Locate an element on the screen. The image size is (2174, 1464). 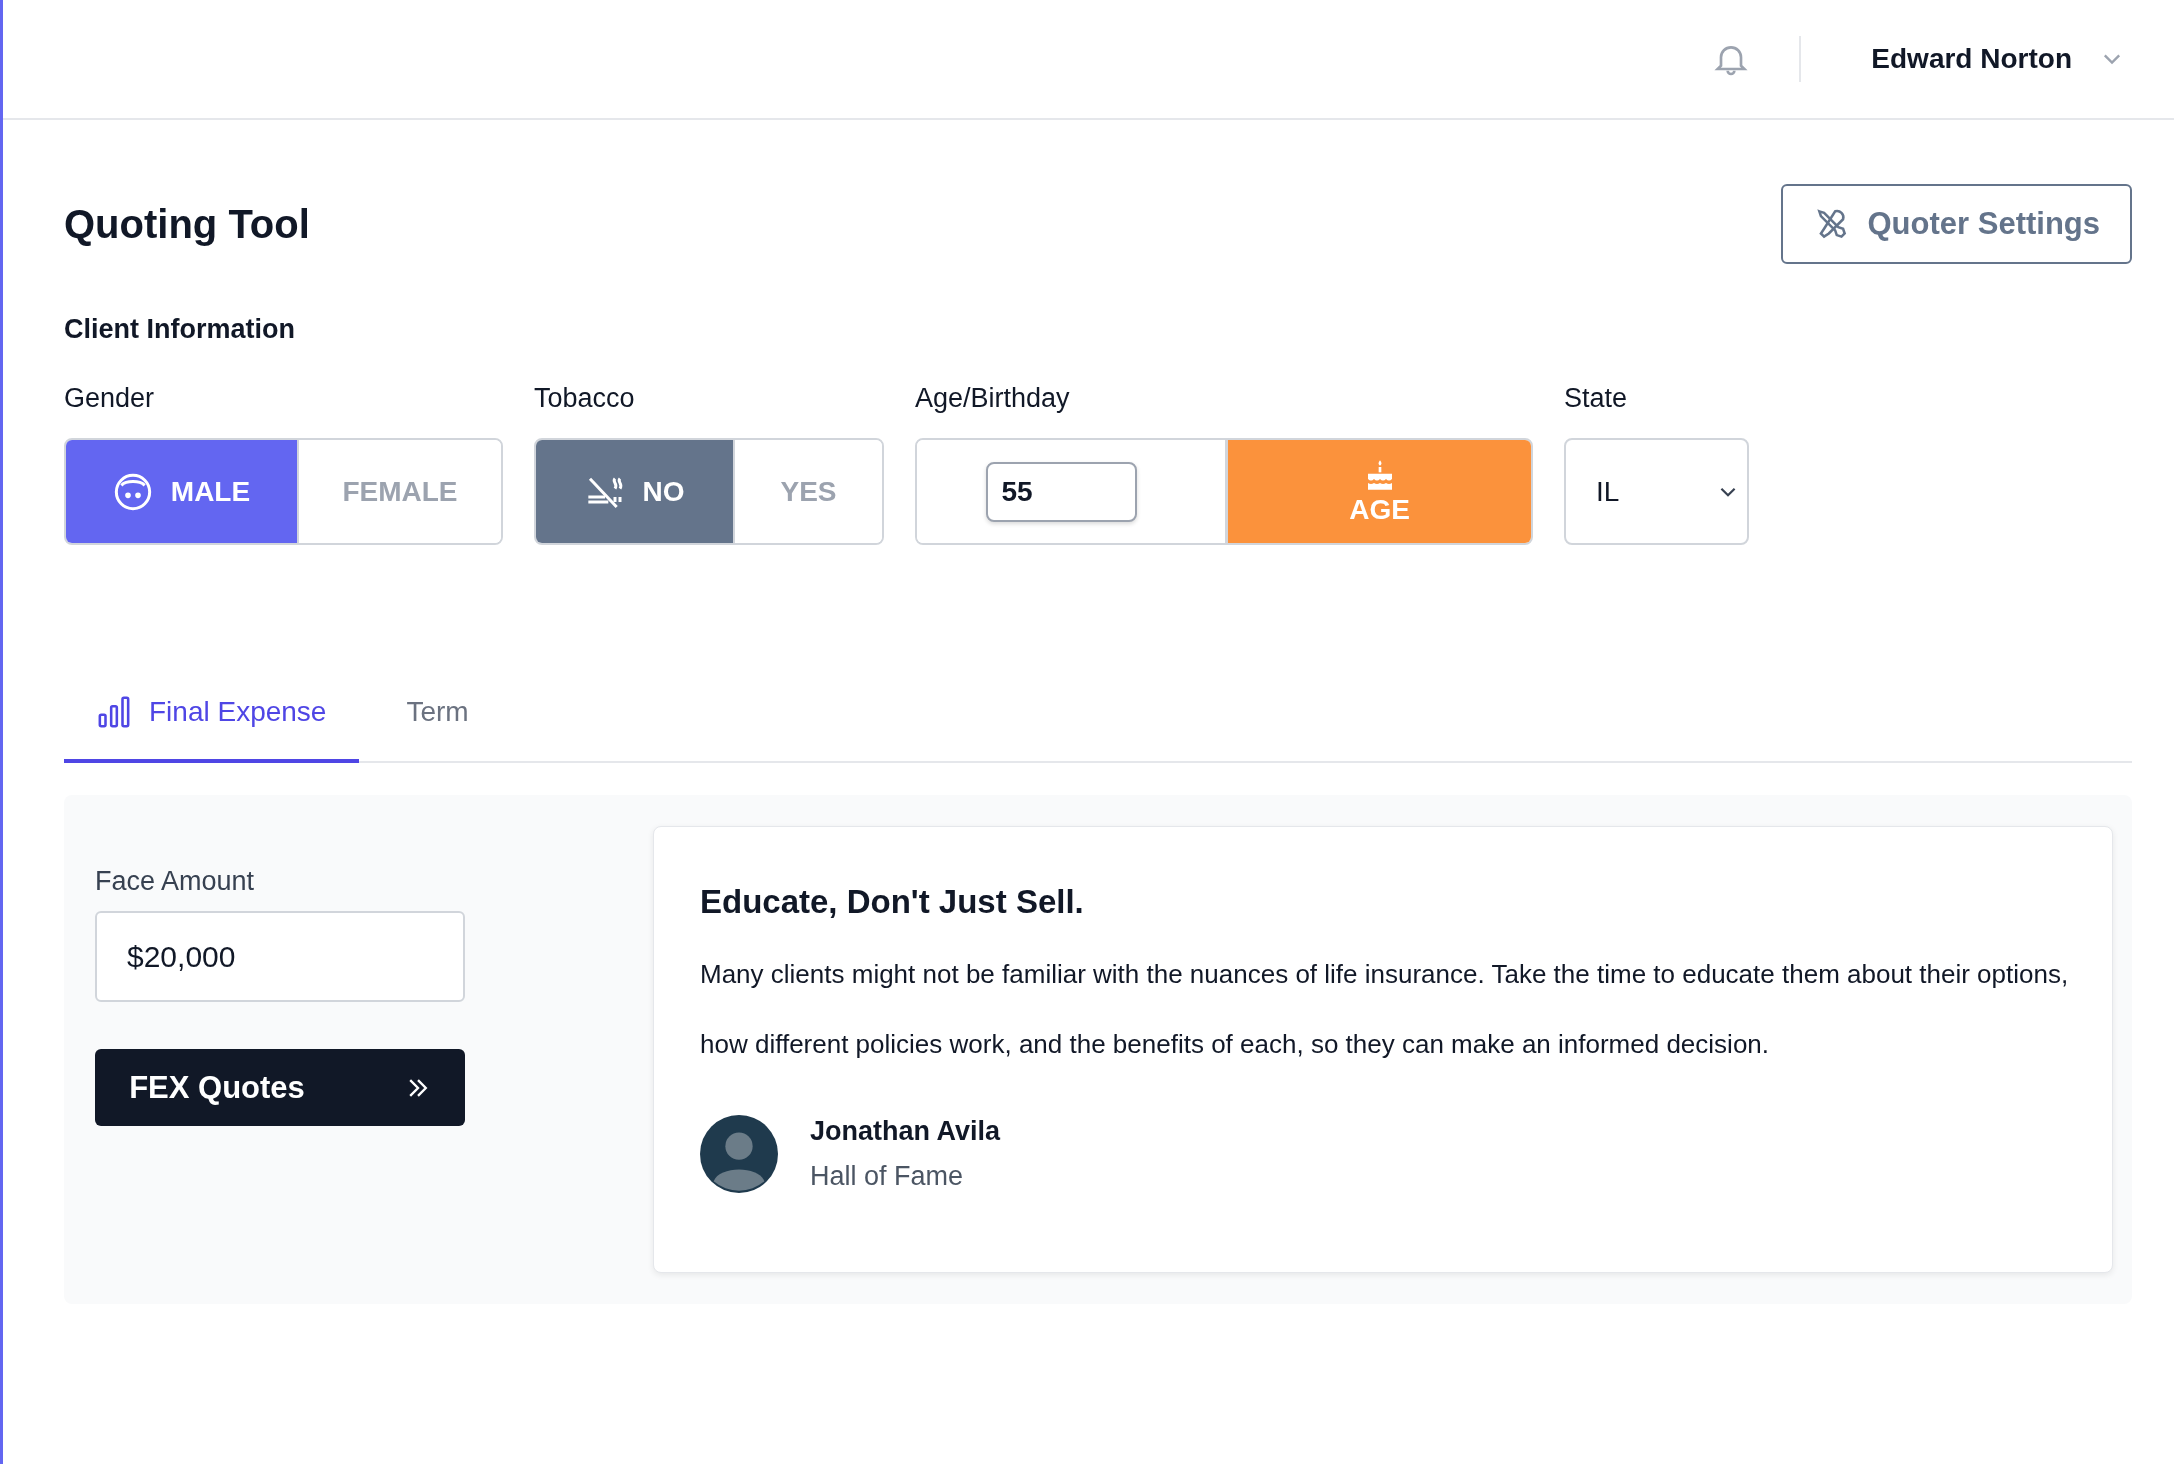
author-title: Hall of Fame is located at coordinates (887, 1176).